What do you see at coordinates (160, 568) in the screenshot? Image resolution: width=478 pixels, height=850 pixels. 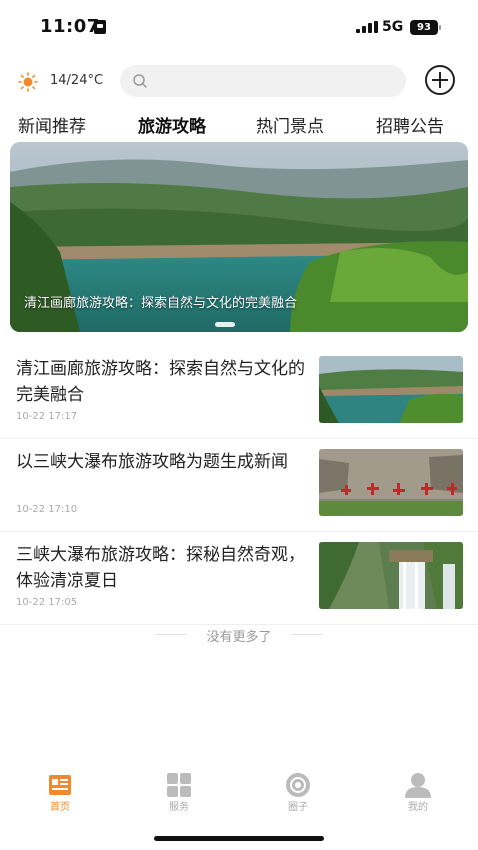 I see `news-title: 三峡大瀑布旅游攻略：探秘自然奇观，体验清凉夏日` at bounding box center [160, 568].